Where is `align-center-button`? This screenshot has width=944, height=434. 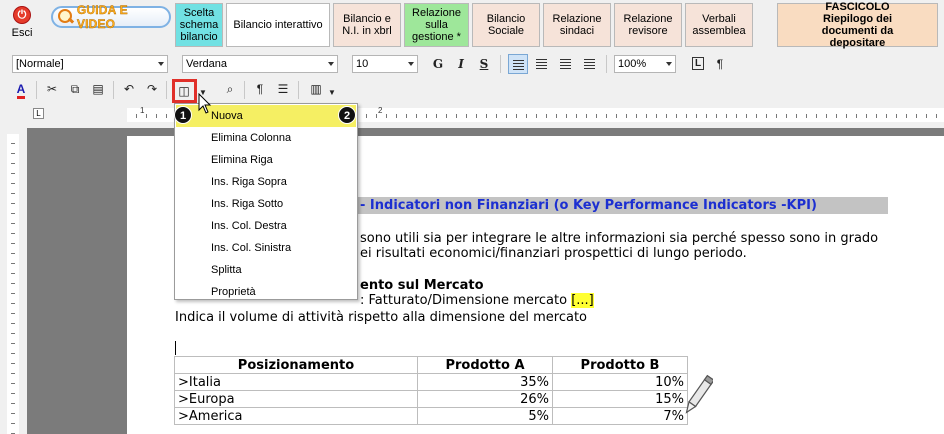 align-center-button is located at coordinates (541, 64).